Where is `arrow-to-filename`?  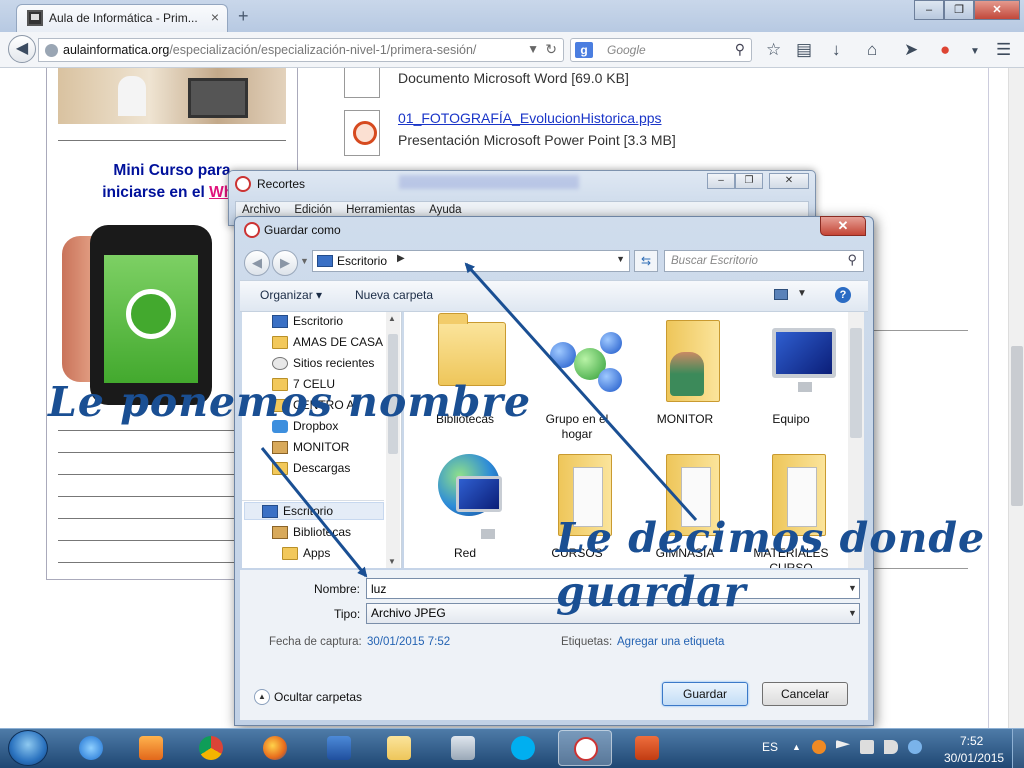
arrow-to-filename is located at coordinates (314, 512).